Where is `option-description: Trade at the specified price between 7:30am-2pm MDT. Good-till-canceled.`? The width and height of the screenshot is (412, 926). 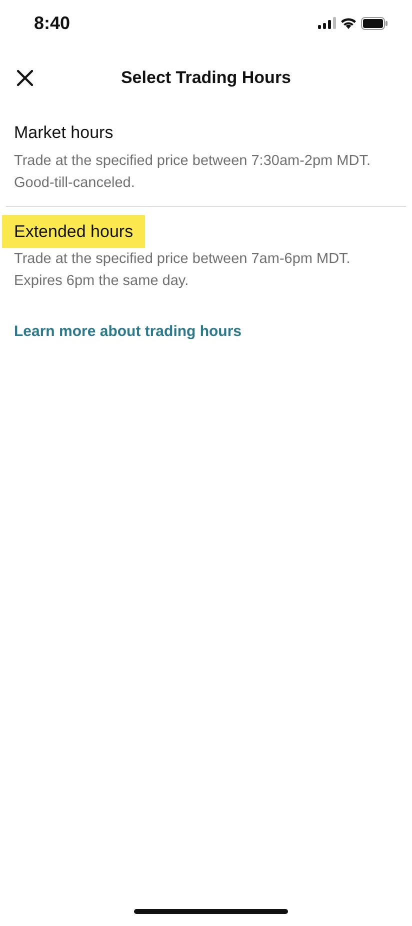 option-description: Trade at the specified price between 7:30am-2pm MDT. Good-till-canceled. is located at coordinates (193, 172).